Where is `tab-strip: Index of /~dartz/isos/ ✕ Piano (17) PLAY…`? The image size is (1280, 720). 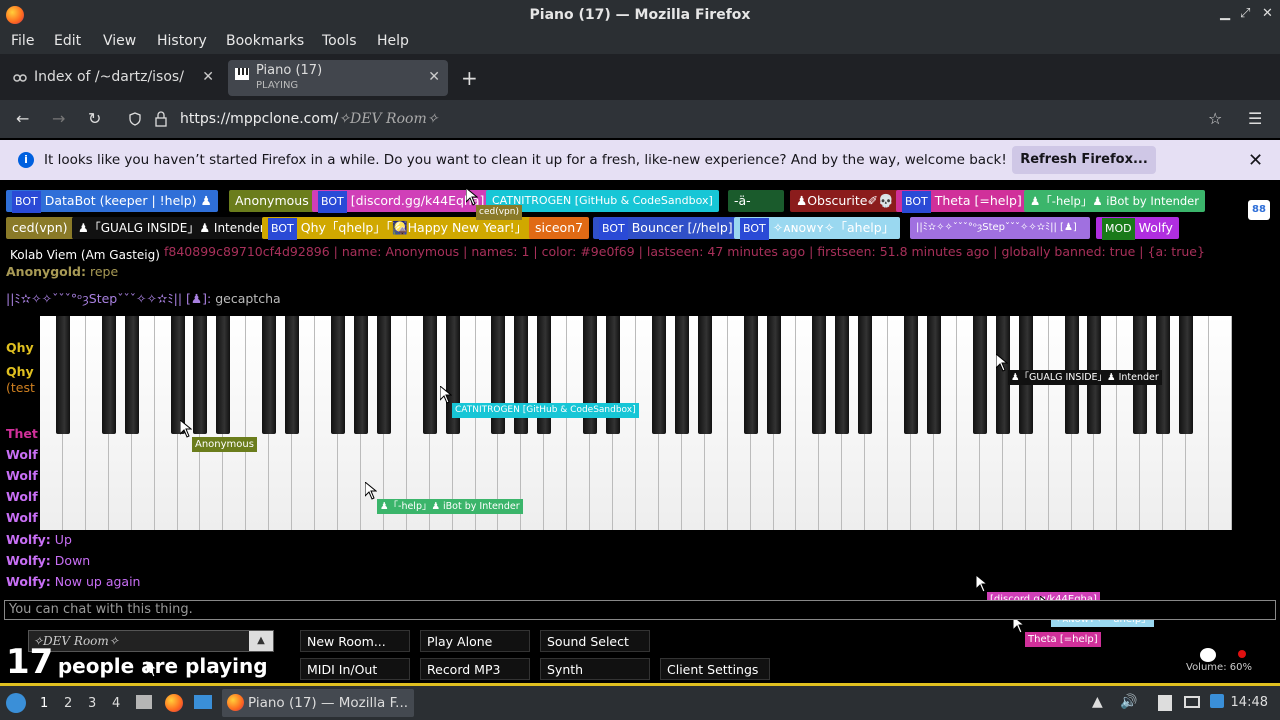
tab-strip: Index of /~dartz/isos/ ✕ Piano (17) PLAY… is located at coordinates (640, 77).